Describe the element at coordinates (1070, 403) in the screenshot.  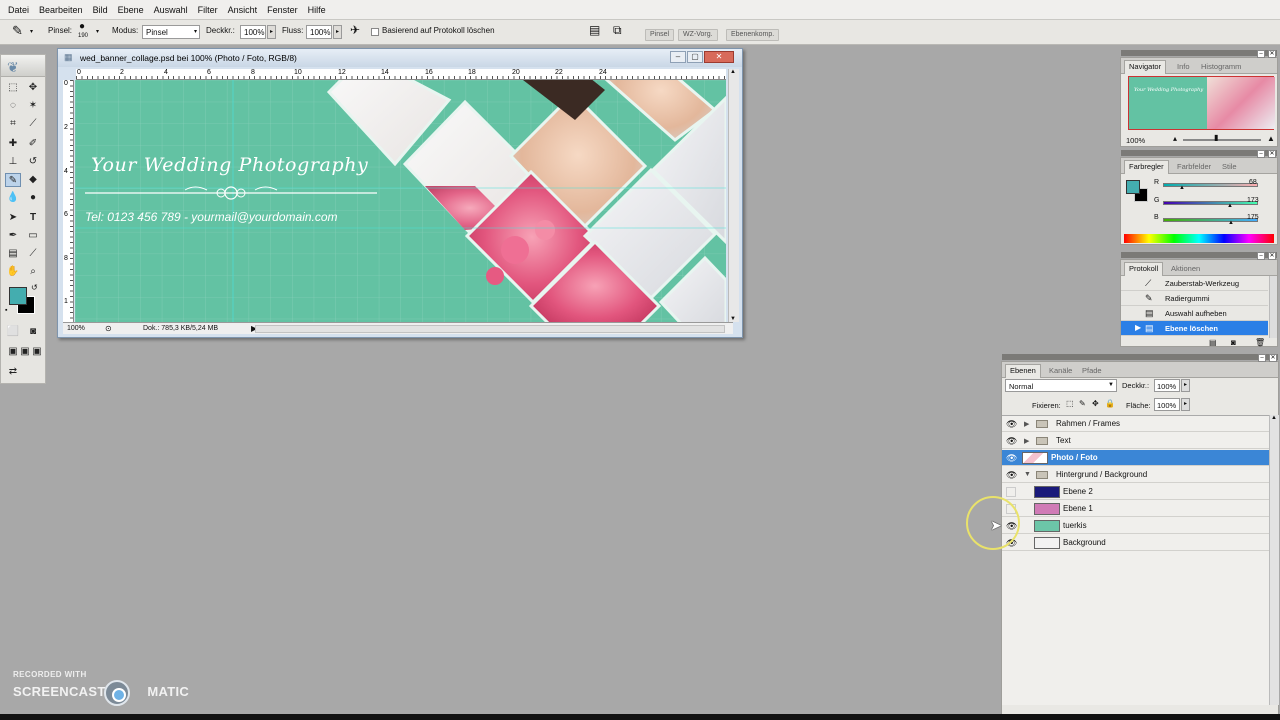
I see `lock-transparency-icon: ⬚` at that location.